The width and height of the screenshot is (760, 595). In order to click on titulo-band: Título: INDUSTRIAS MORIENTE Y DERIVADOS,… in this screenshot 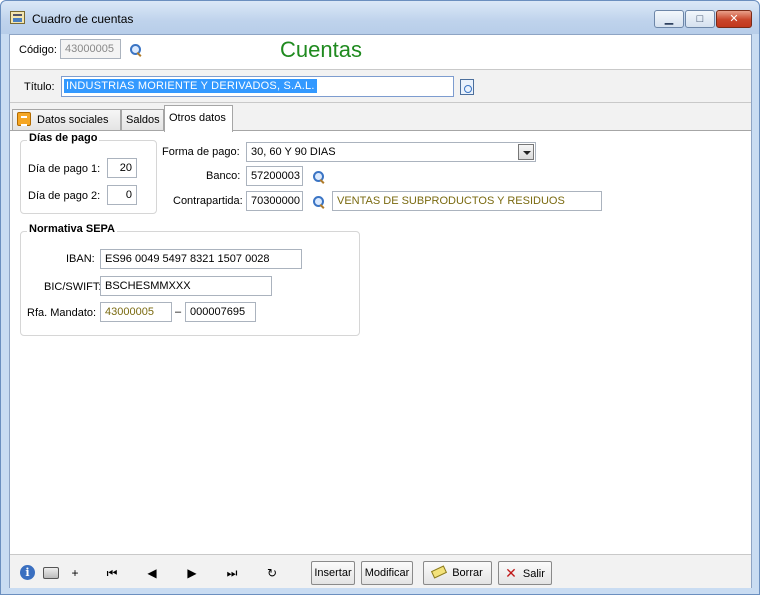, I will do `click(380, 86)`.